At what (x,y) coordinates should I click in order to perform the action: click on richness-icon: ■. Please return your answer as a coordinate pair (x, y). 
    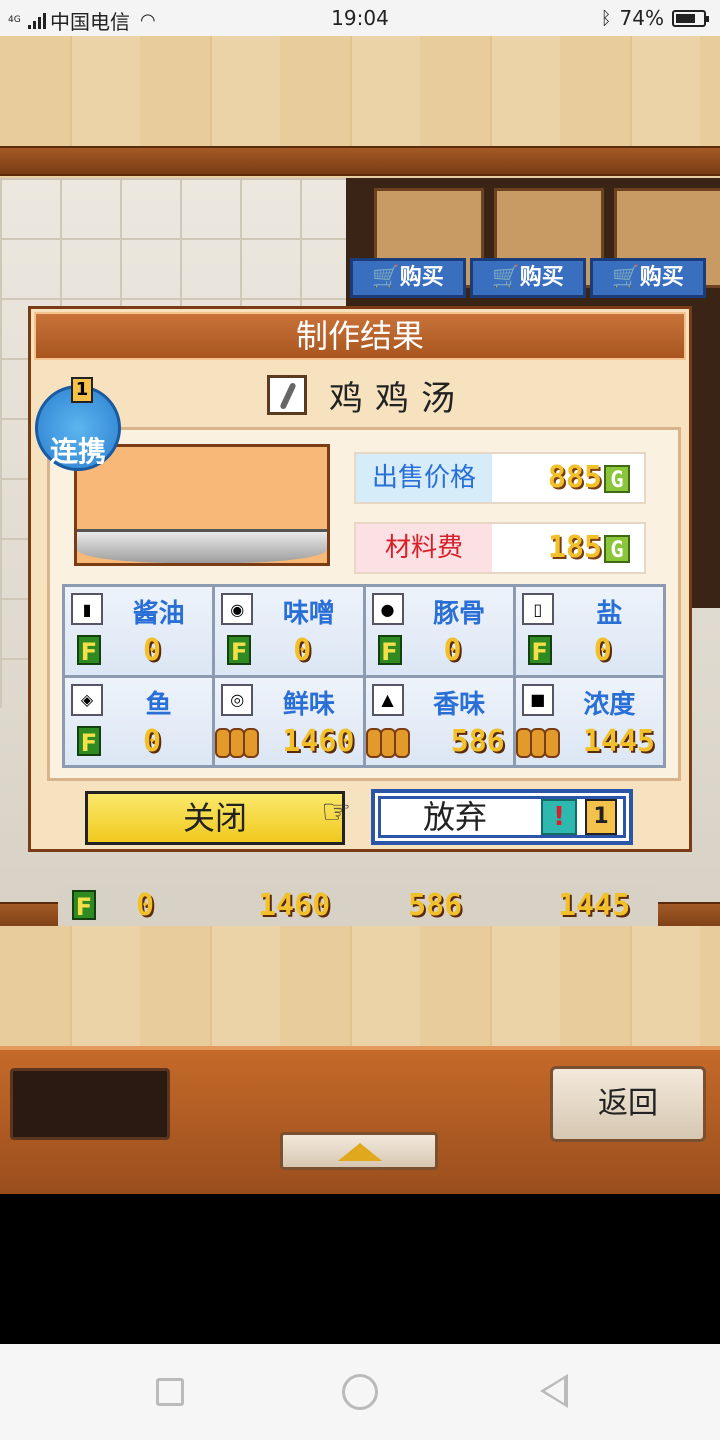
    Looking at the image, I should click on (537, 699).